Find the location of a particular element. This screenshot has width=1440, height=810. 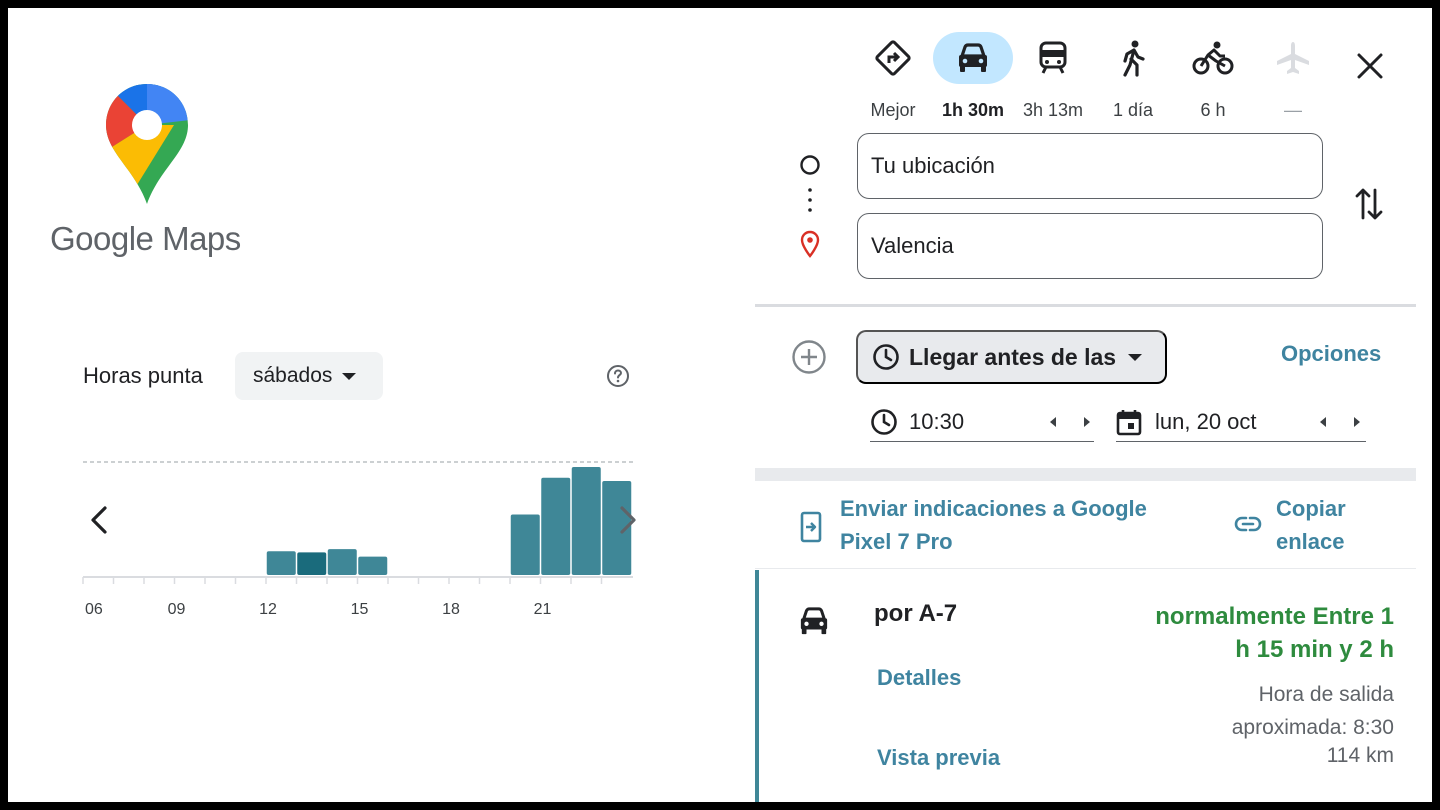

mode-car-label: 1h 30m is located at coordinates (973, 110).